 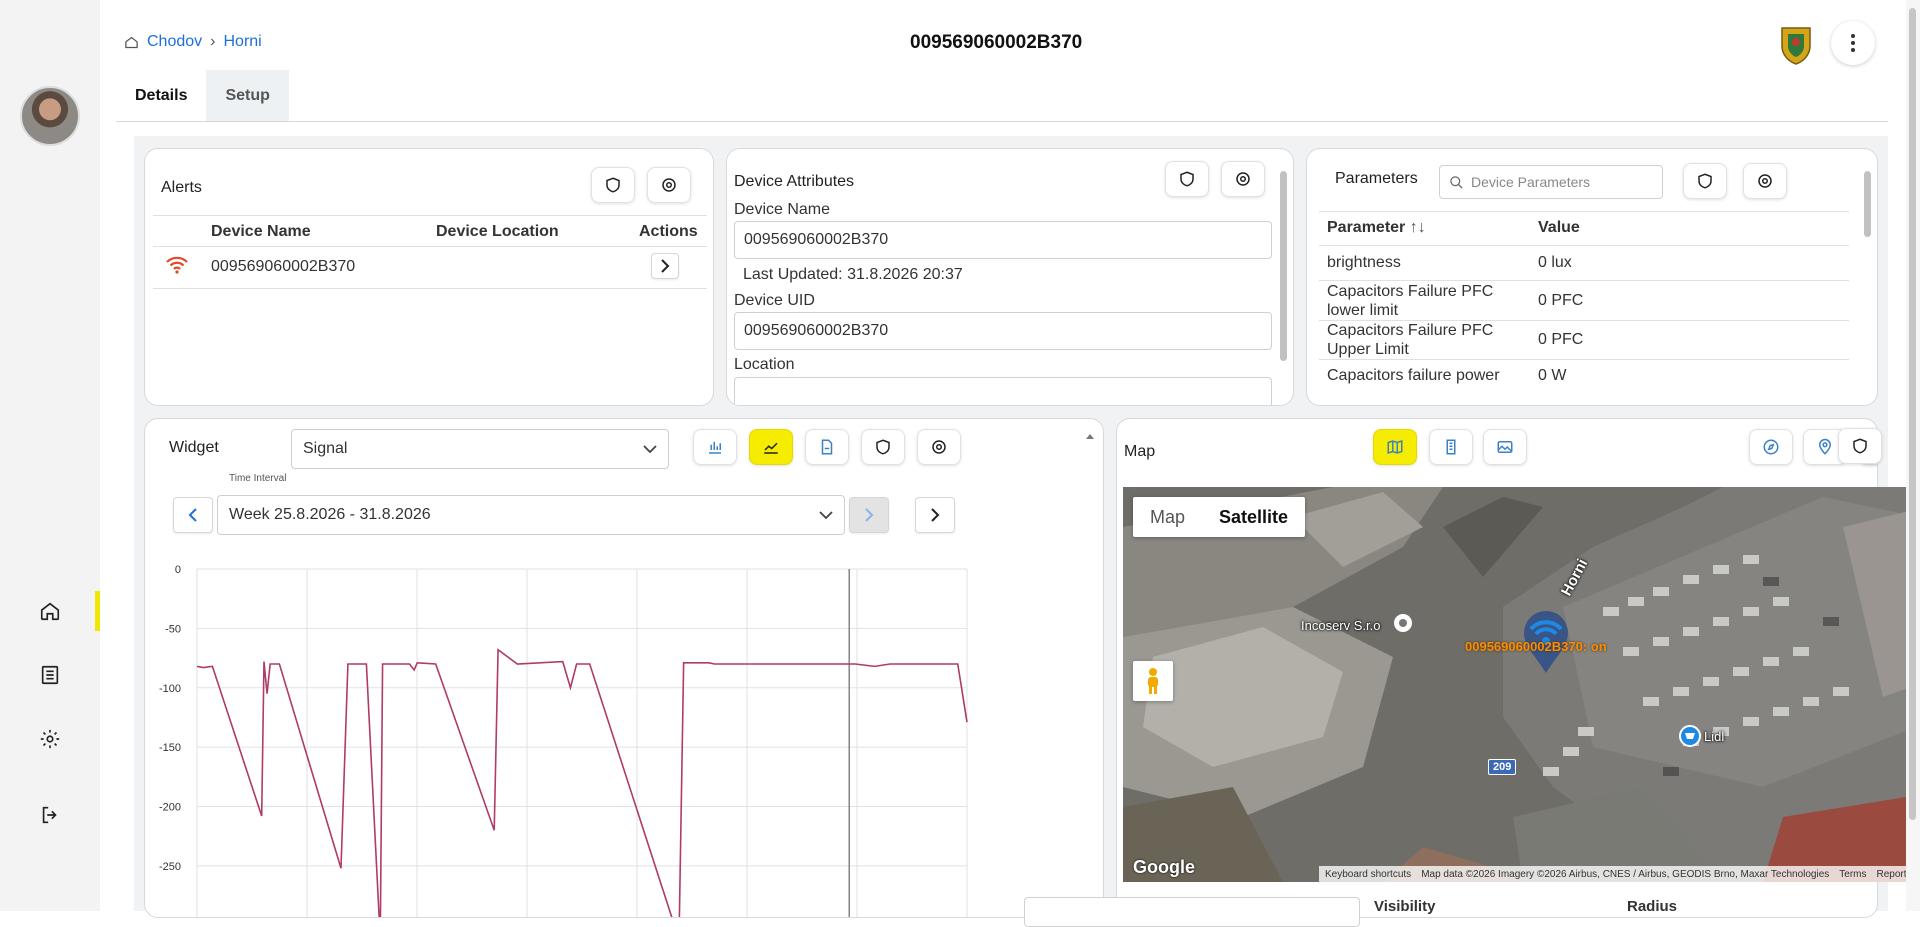 I want to click on line-chart-icon, so click(x=771, y=448).